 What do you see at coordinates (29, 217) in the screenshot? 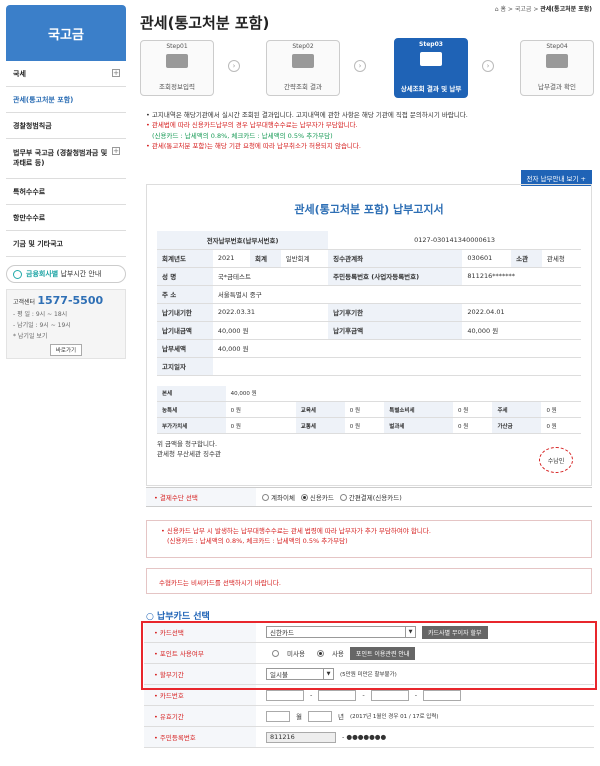
I see `sidebar-item-label: 항만수수료` at bounding box center [29, 217].